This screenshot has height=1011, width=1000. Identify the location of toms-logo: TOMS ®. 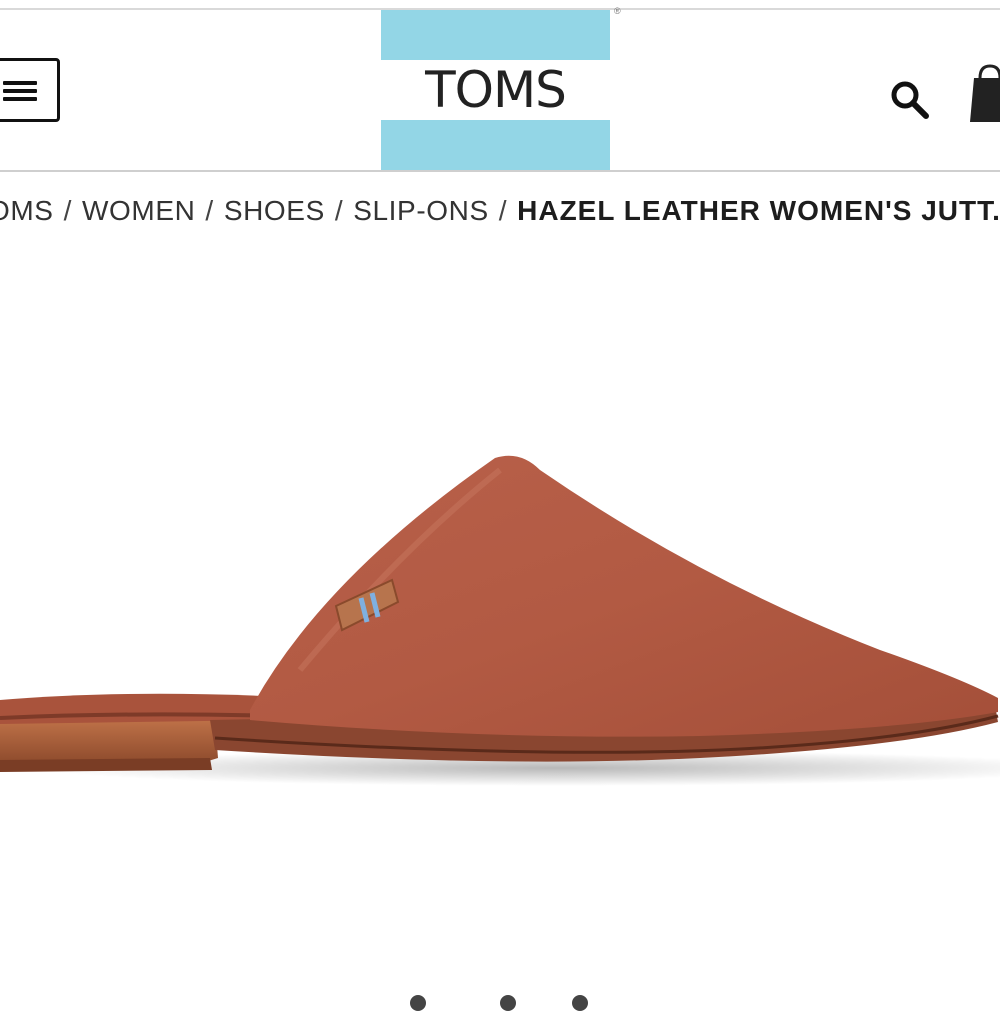
(501, 88).